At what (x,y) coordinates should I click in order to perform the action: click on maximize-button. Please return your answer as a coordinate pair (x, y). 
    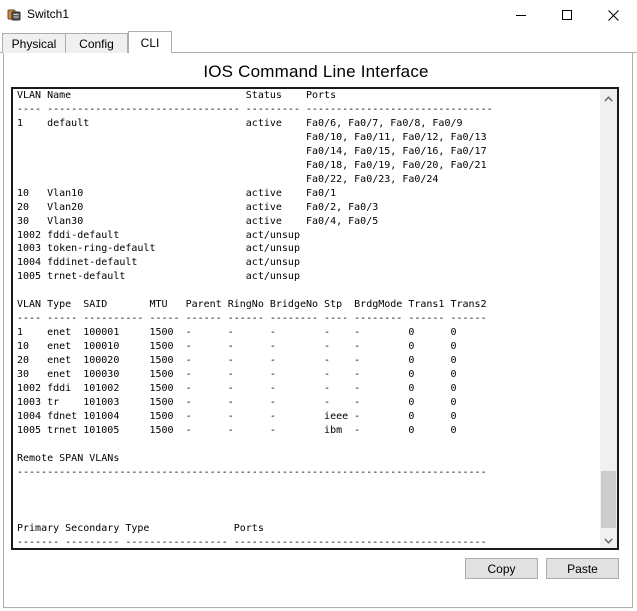
    Looking at the image, I should click on (567, 15).